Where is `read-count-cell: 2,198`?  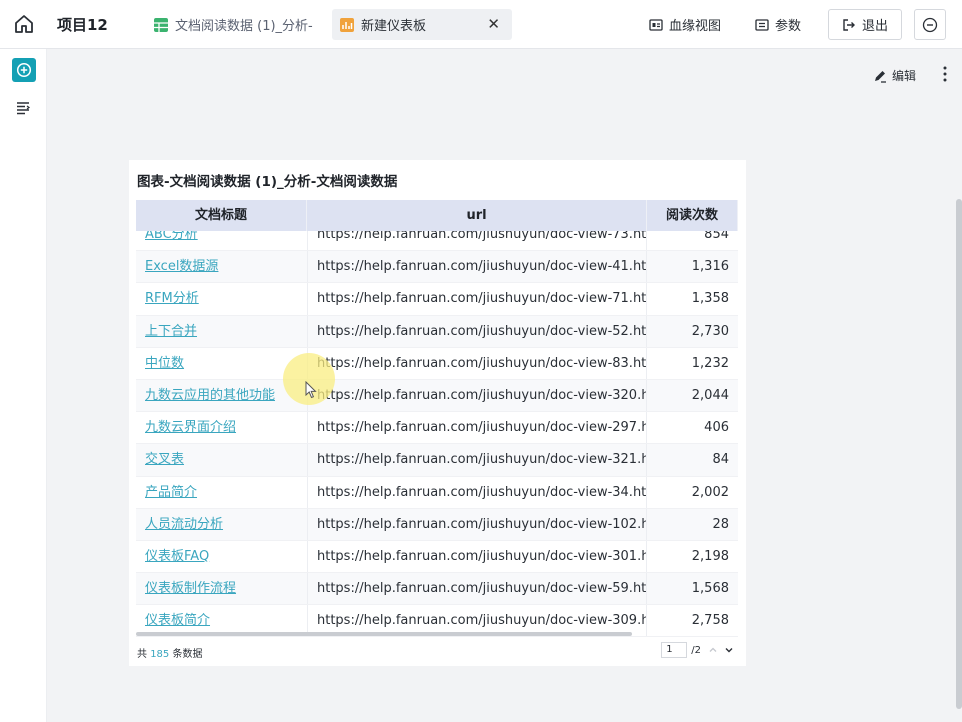 read-count-cell: 2,198 is located at coordinates (710, 556).